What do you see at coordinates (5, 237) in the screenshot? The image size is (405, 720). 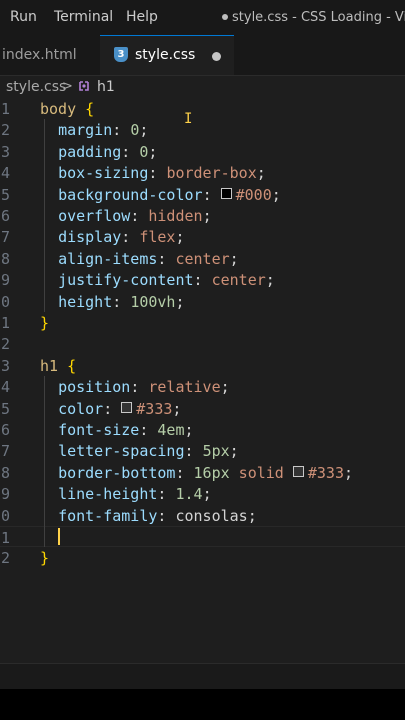 I see `line-number: 7` at bounding box center [5, 237].